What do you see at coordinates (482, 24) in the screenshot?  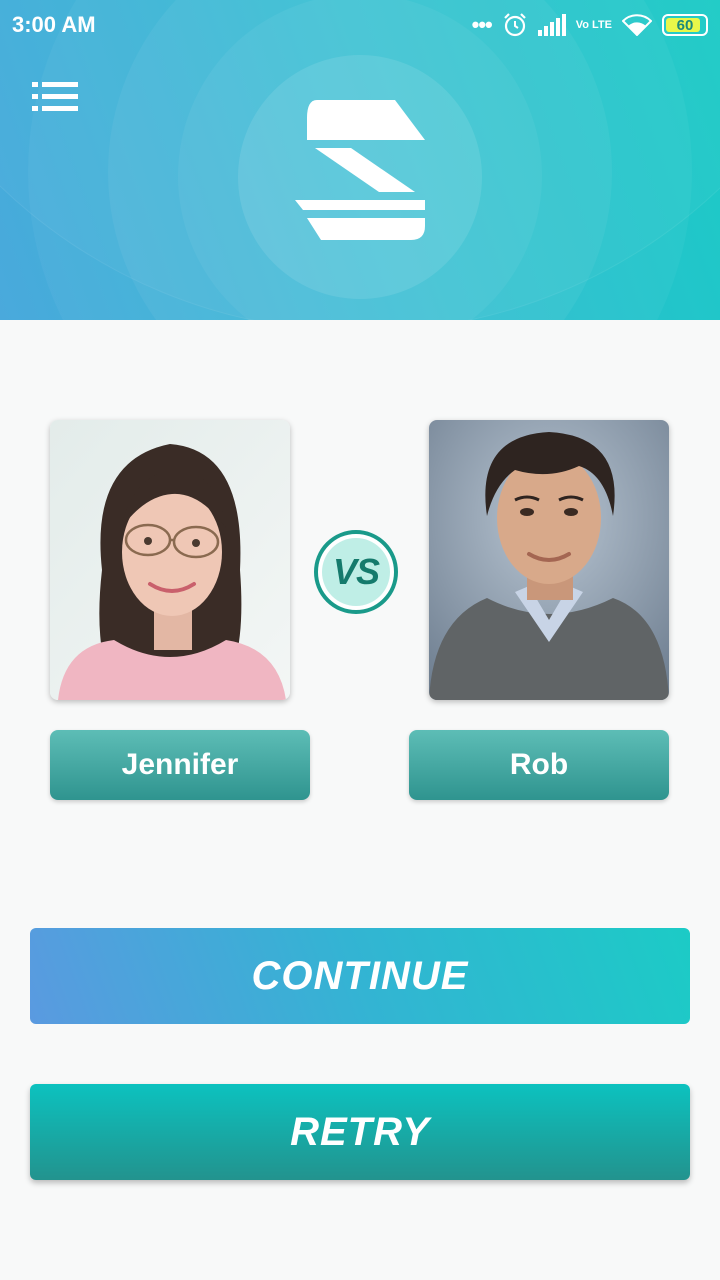 I see `dots-icon: •••` at bounding box center [482, 24].